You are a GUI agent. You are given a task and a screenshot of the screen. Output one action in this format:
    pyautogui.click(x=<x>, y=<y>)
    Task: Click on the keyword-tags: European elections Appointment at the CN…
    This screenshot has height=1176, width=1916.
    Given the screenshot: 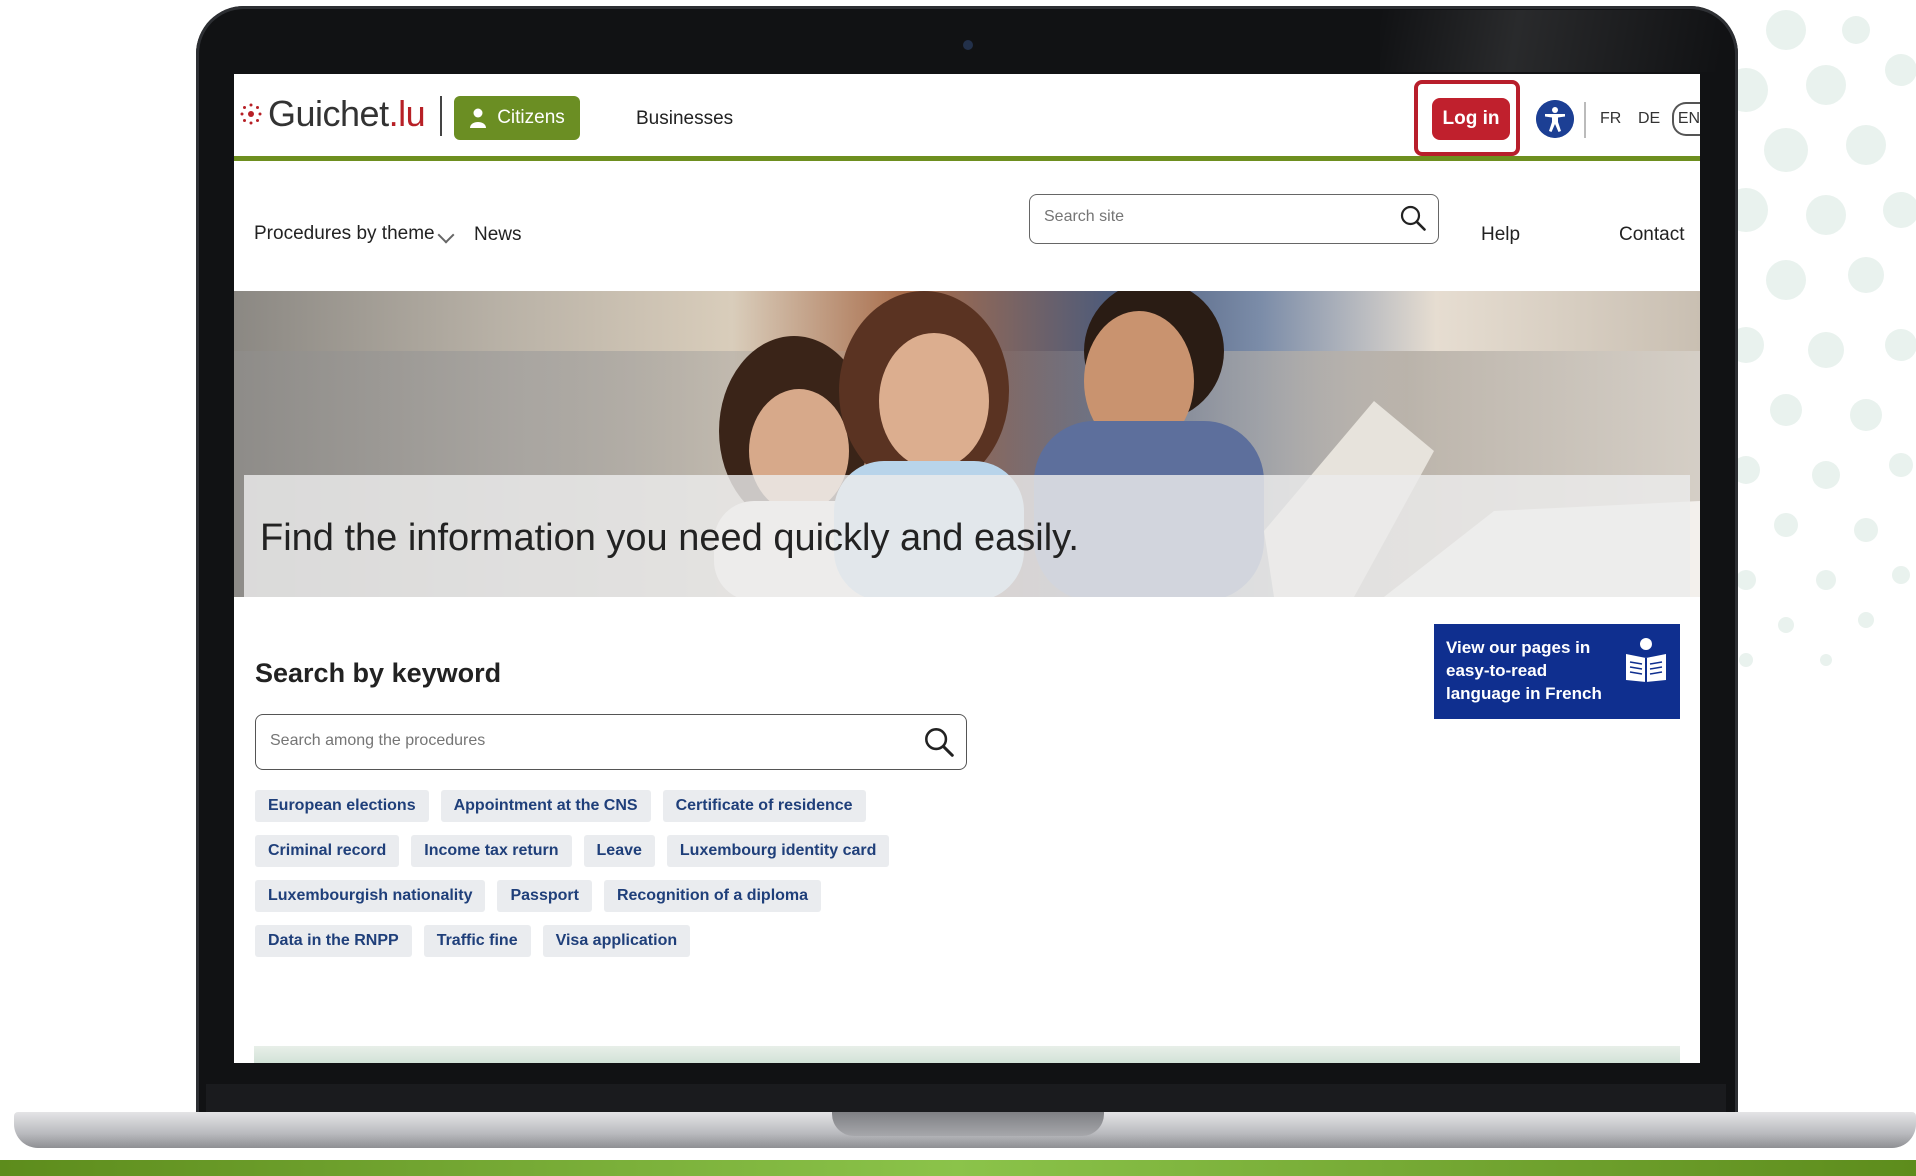 What is the action you would take?
    pyautogui.click(x=615, y=880)
    